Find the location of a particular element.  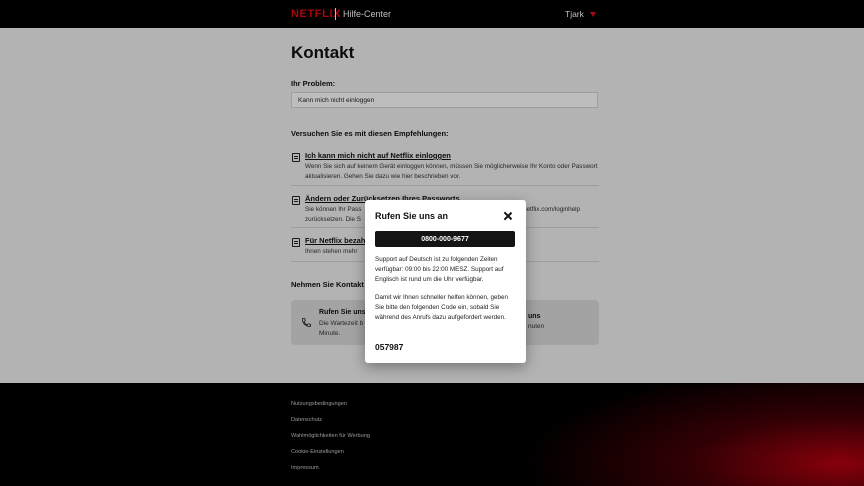

footer-link-privacy: Datenschutz is located at coordinates (306, 420).